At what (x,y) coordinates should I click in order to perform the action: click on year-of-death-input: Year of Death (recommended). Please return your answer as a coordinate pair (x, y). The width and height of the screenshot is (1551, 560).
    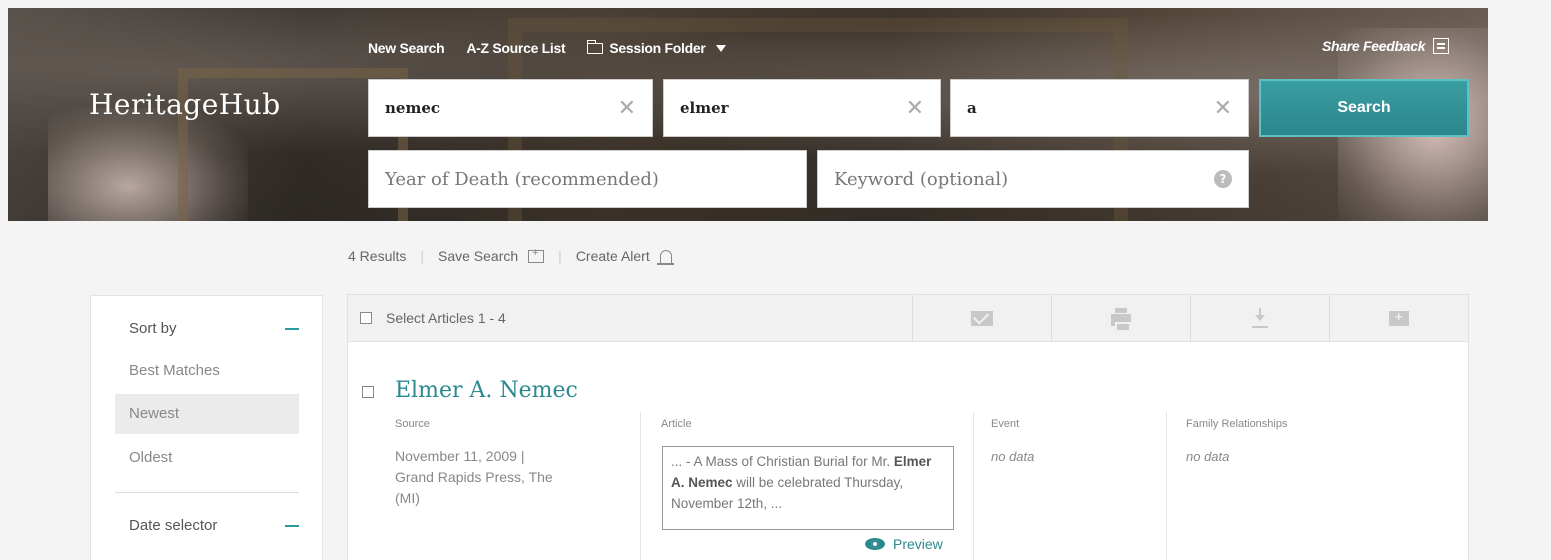
    Looking at the image, I should click on (587, 179).